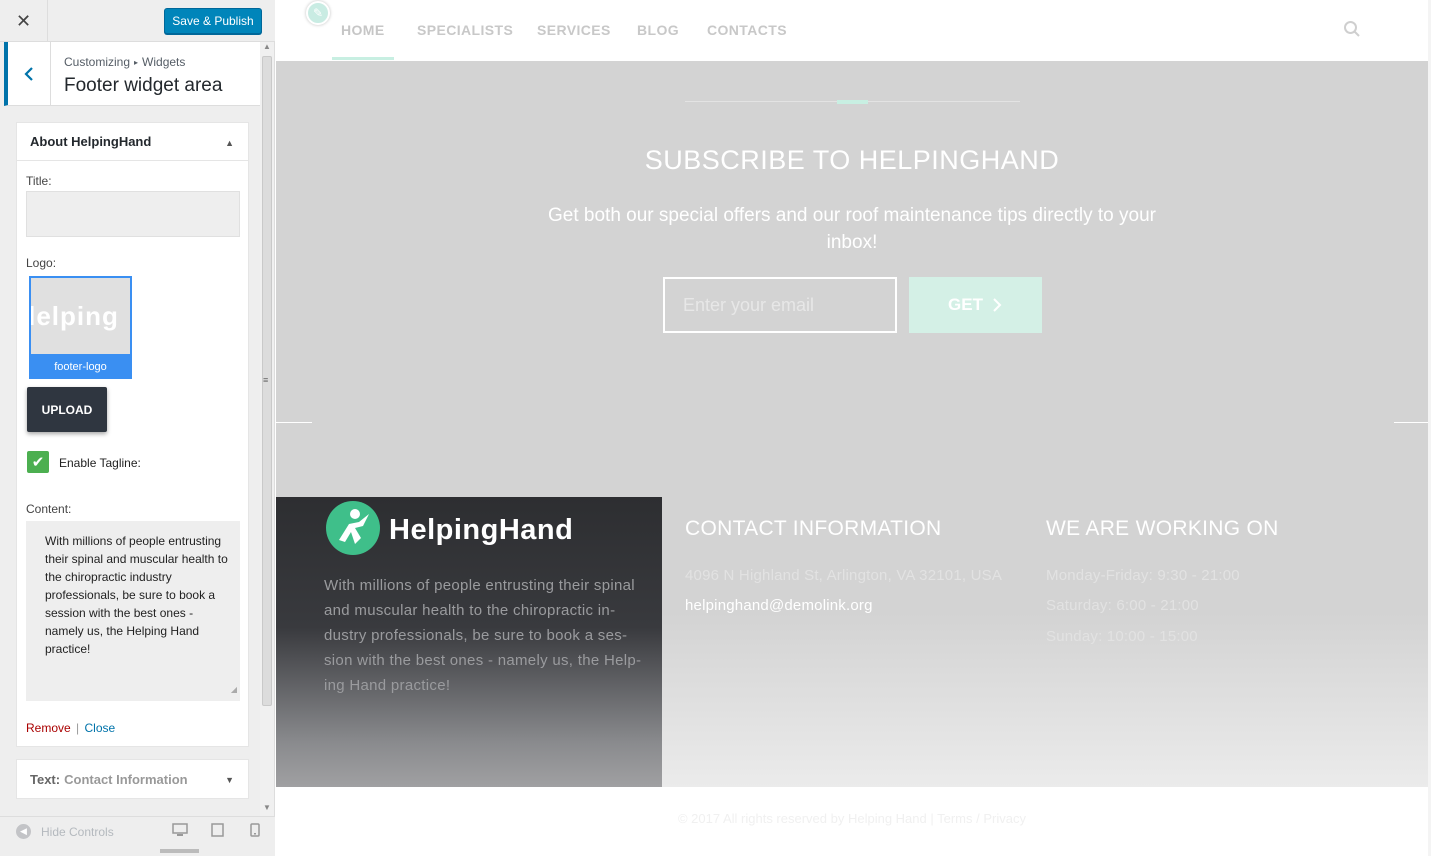  What do you see at coordinates (267, 46) in the screenshot?
I see `scroll-up-icon: ▲` at bounding box center [267, 46].